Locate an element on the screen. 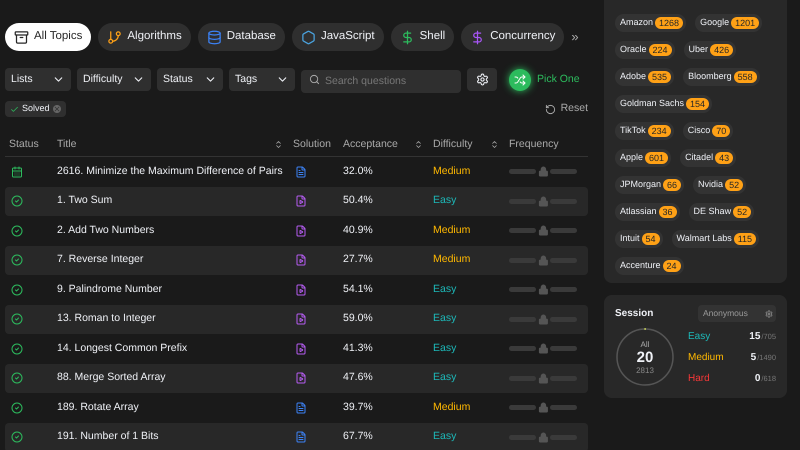  table-row: 88. Merge Sorted Array 47.6% Easy is located at coordinates (296, 378).